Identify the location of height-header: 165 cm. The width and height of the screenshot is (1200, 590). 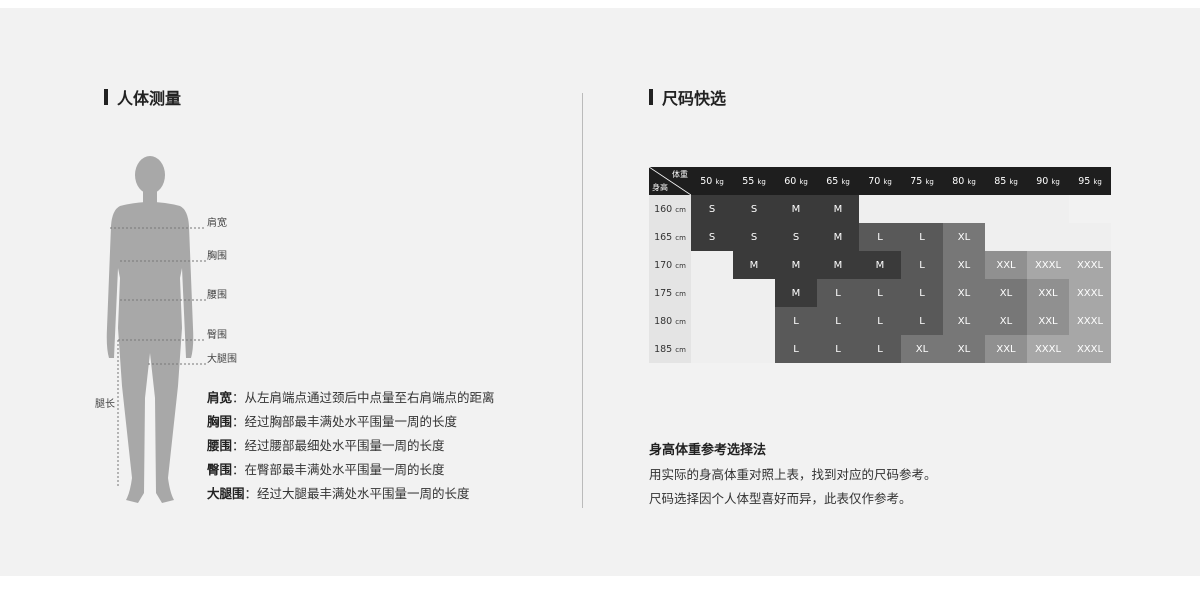
(670, 237).